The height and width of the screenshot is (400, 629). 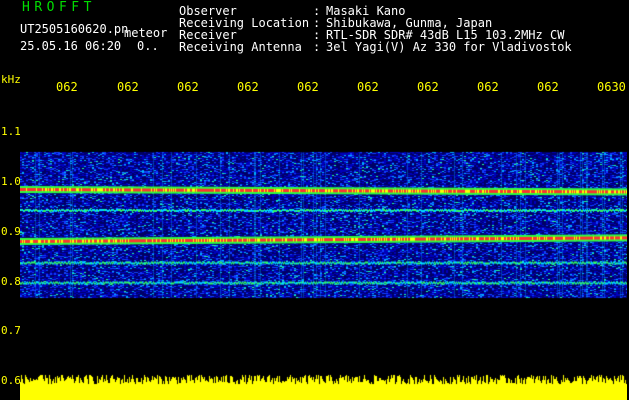 I want to click on y-tick-label: 0.9, so click(x=11, y=231).